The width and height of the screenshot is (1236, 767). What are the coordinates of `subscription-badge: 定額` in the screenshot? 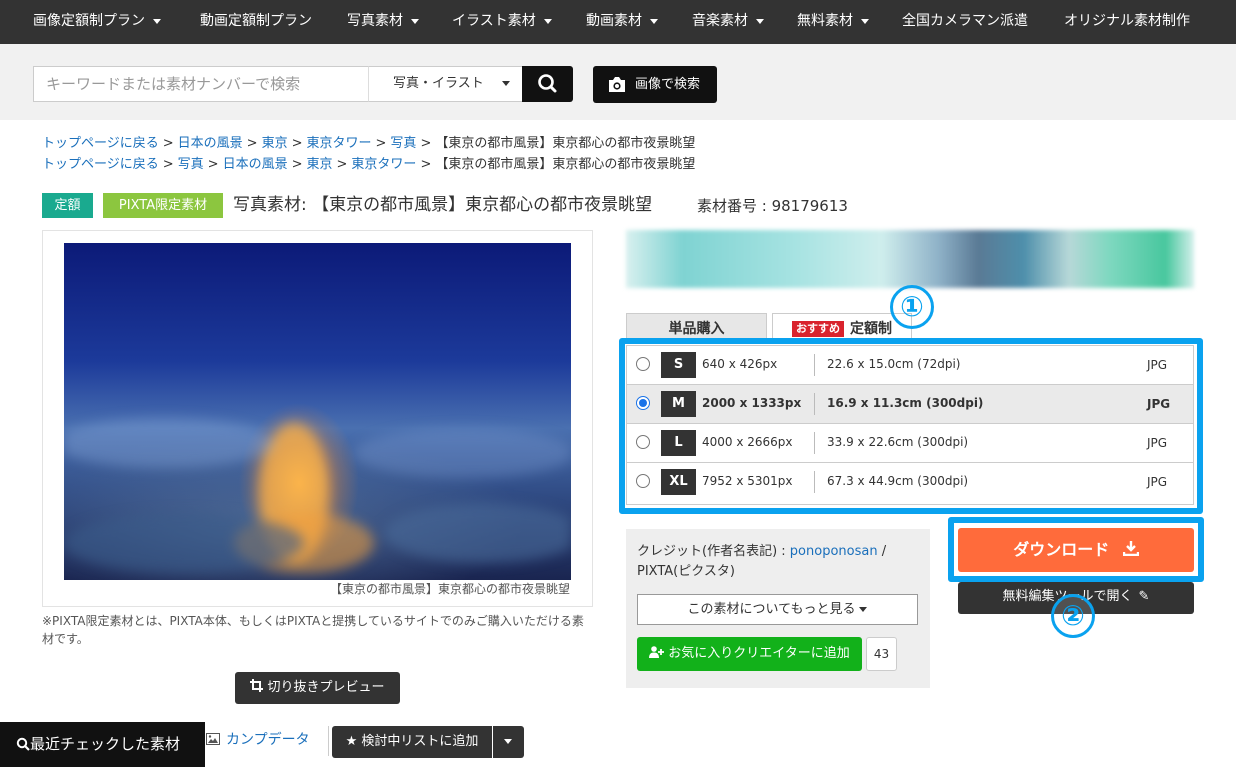 It's located at (67, 205).